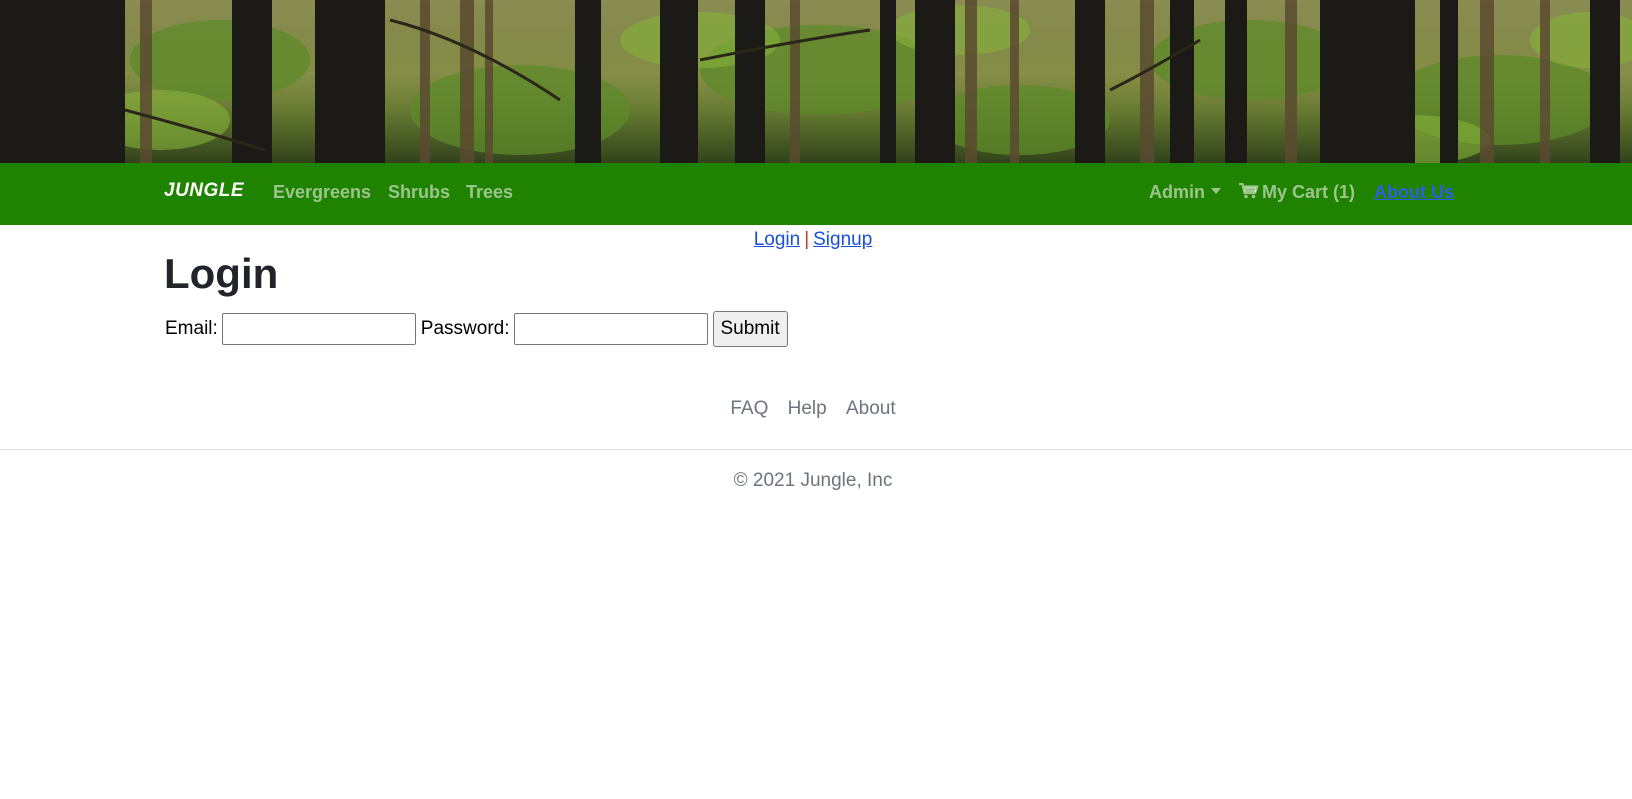  I want to click on footer-link-help: Help, so click(807, 408).